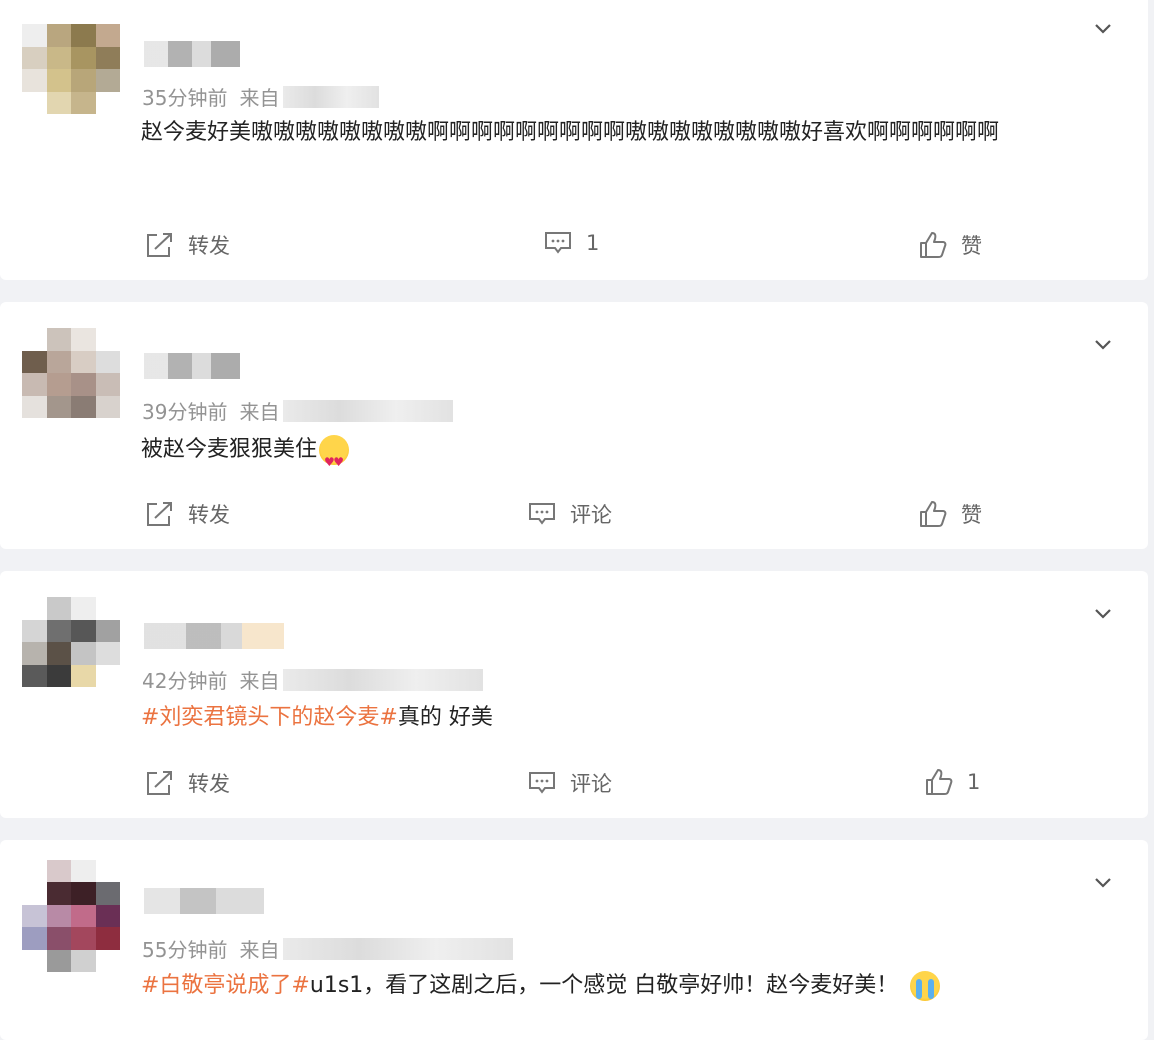 The height and width of the screenshot is (1040, 1154). I want to click on like-count: 1, so click(974, 782).